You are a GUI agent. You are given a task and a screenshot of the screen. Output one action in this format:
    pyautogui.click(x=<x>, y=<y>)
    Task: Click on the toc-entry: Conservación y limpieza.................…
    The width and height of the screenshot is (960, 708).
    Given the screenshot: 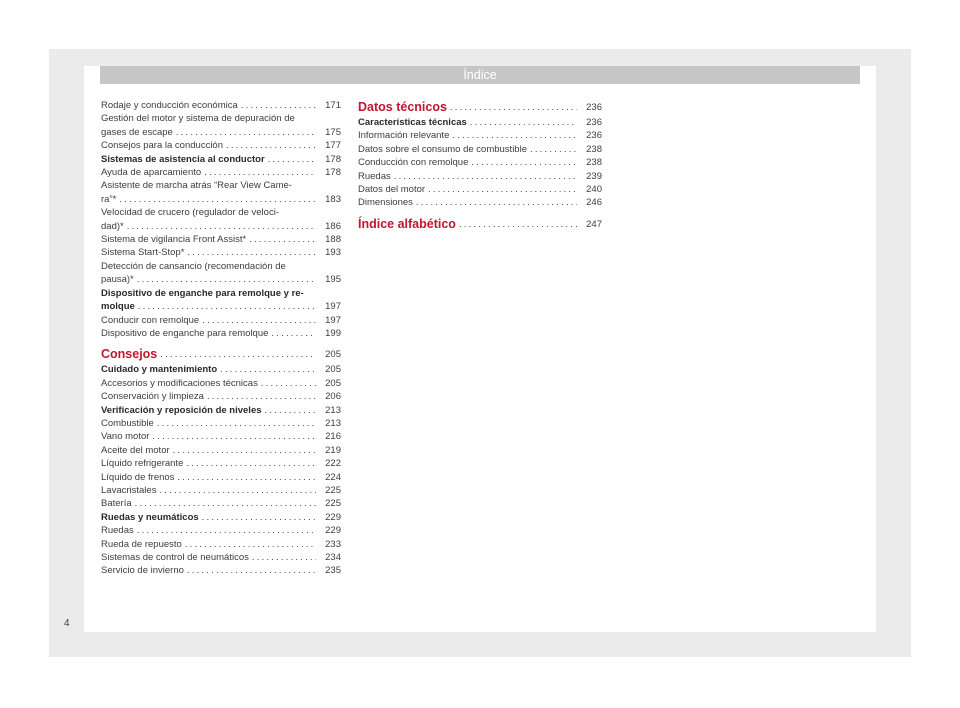 What is the action you would take?
    pyautogui.click(x=221, y=396)
    